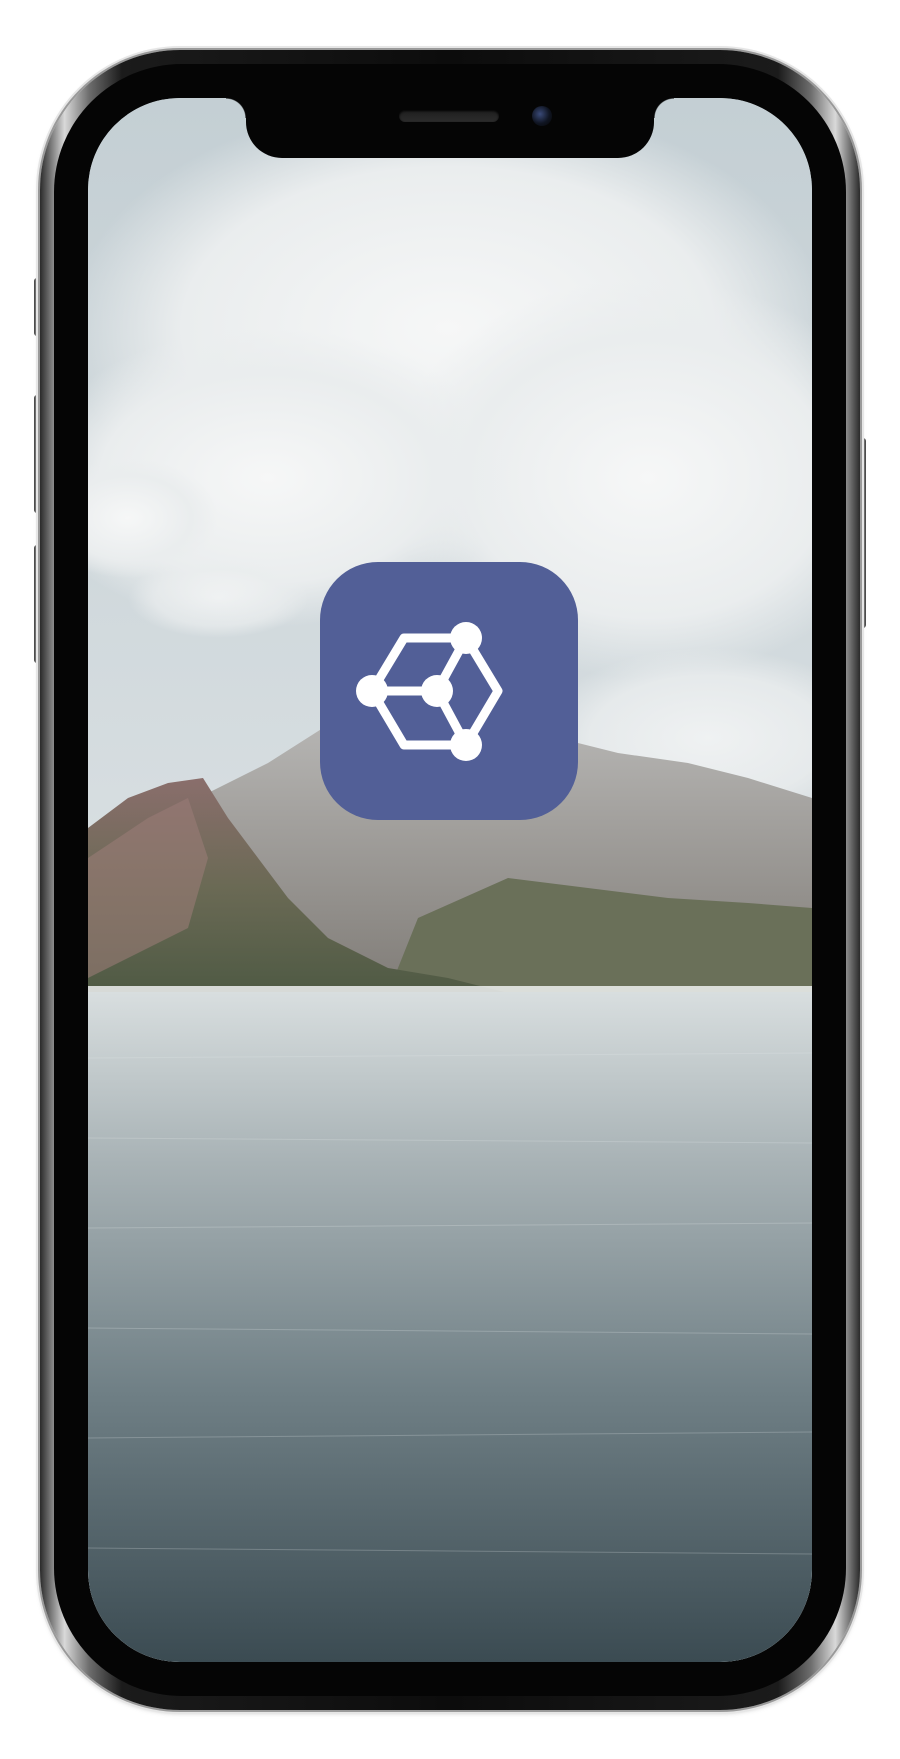 The height and width of the screenshot is (1759, 900). I want to click on front-camera, so click(542, 116).